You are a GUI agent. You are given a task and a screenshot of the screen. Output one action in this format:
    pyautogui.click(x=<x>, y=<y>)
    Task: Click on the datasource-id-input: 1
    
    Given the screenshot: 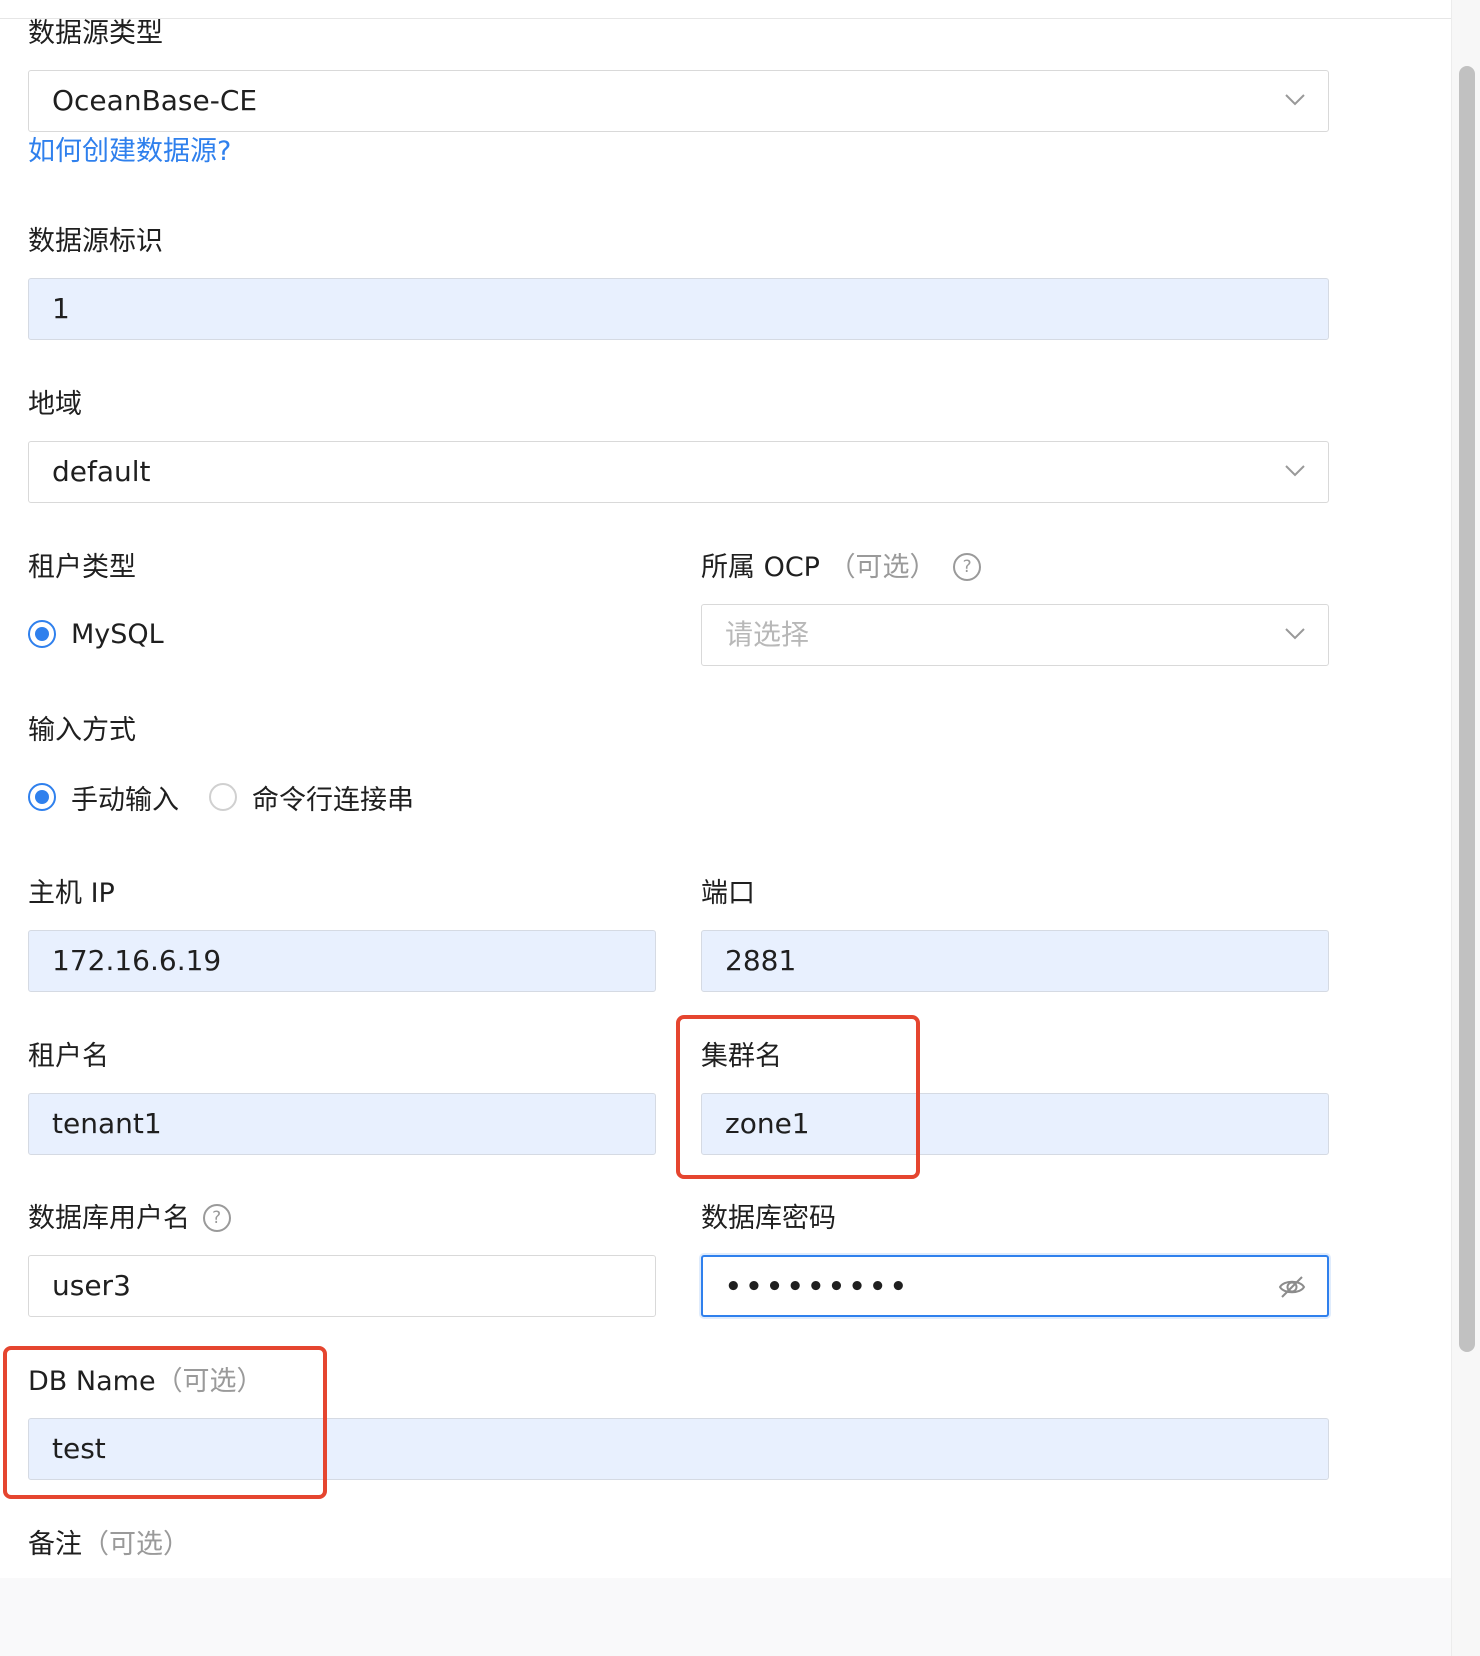 What is the action you would take?
    pyautogui.click(x=678, y=309)
    